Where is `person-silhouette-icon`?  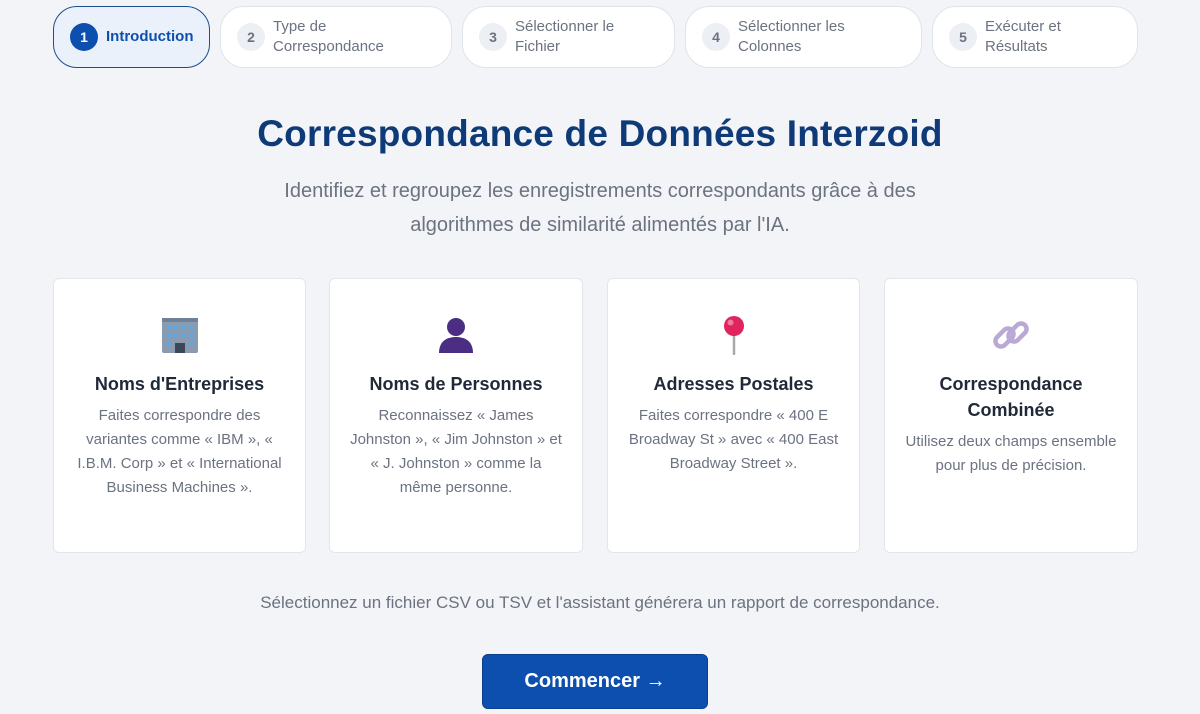 person-silhouette-icon is located at coordinates (456, 337).